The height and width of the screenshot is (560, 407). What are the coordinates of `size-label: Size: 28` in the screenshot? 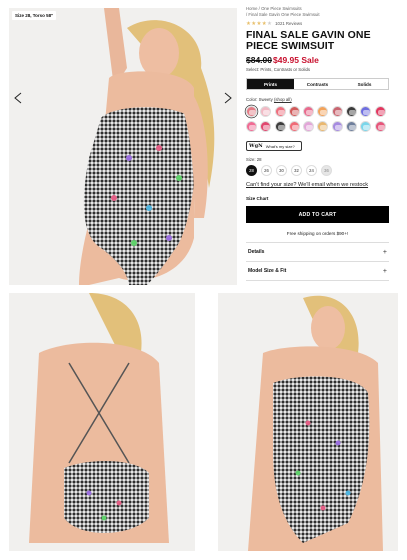 It's located at (254, 159).